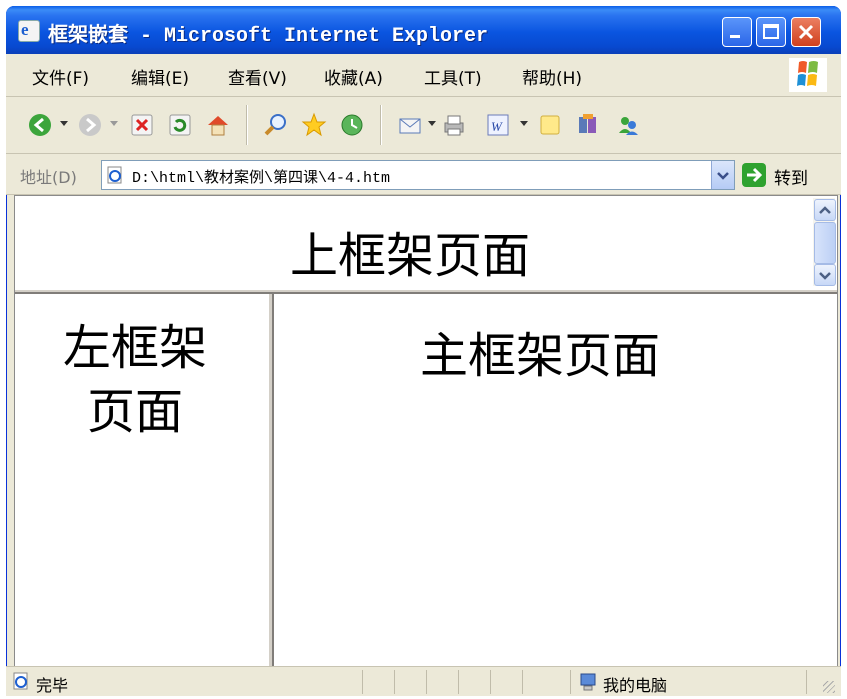 This screenshot has height=699, width=847. Describe the element at coordinates (588, 125) in the screenshot. I see `research-icon` at that location.